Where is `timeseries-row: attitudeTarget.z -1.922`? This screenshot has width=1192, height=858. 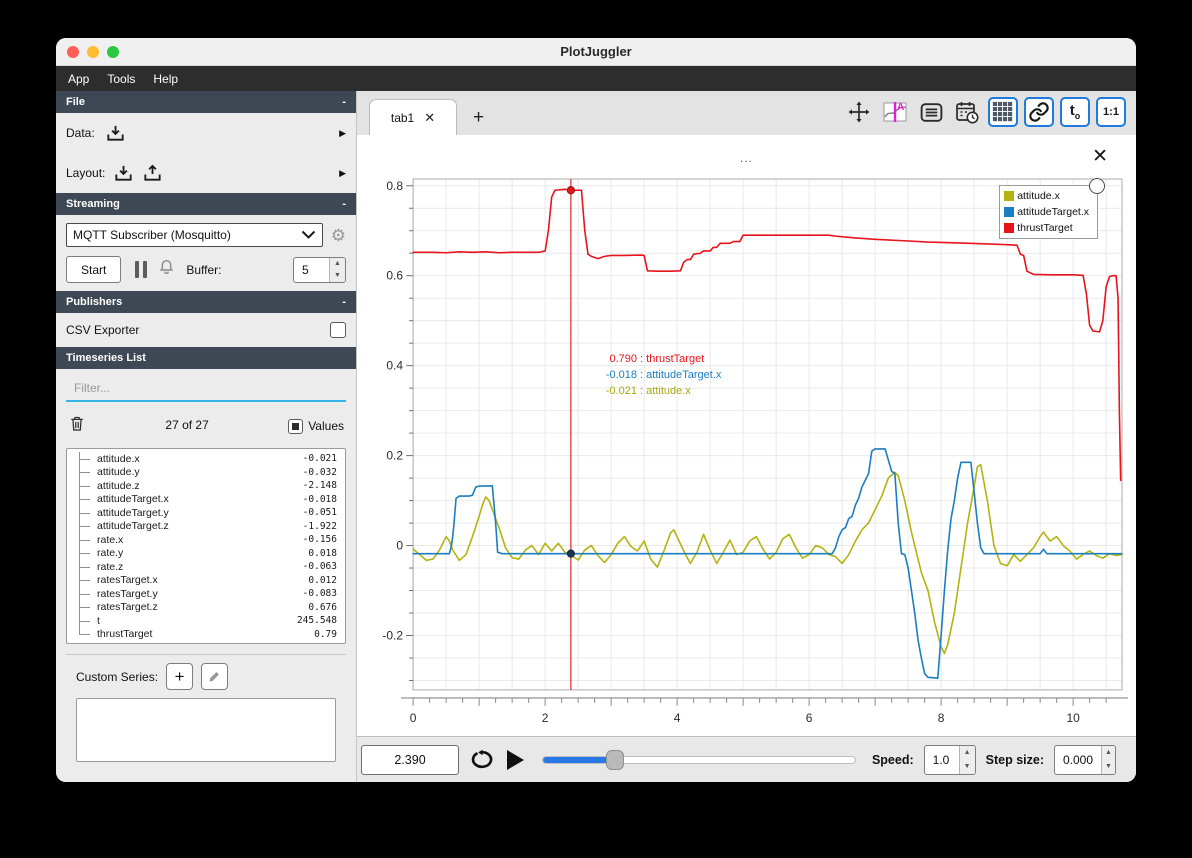
timeseries-row: attitudeTarget.z -1.922 is located at coordinates (212, 526).